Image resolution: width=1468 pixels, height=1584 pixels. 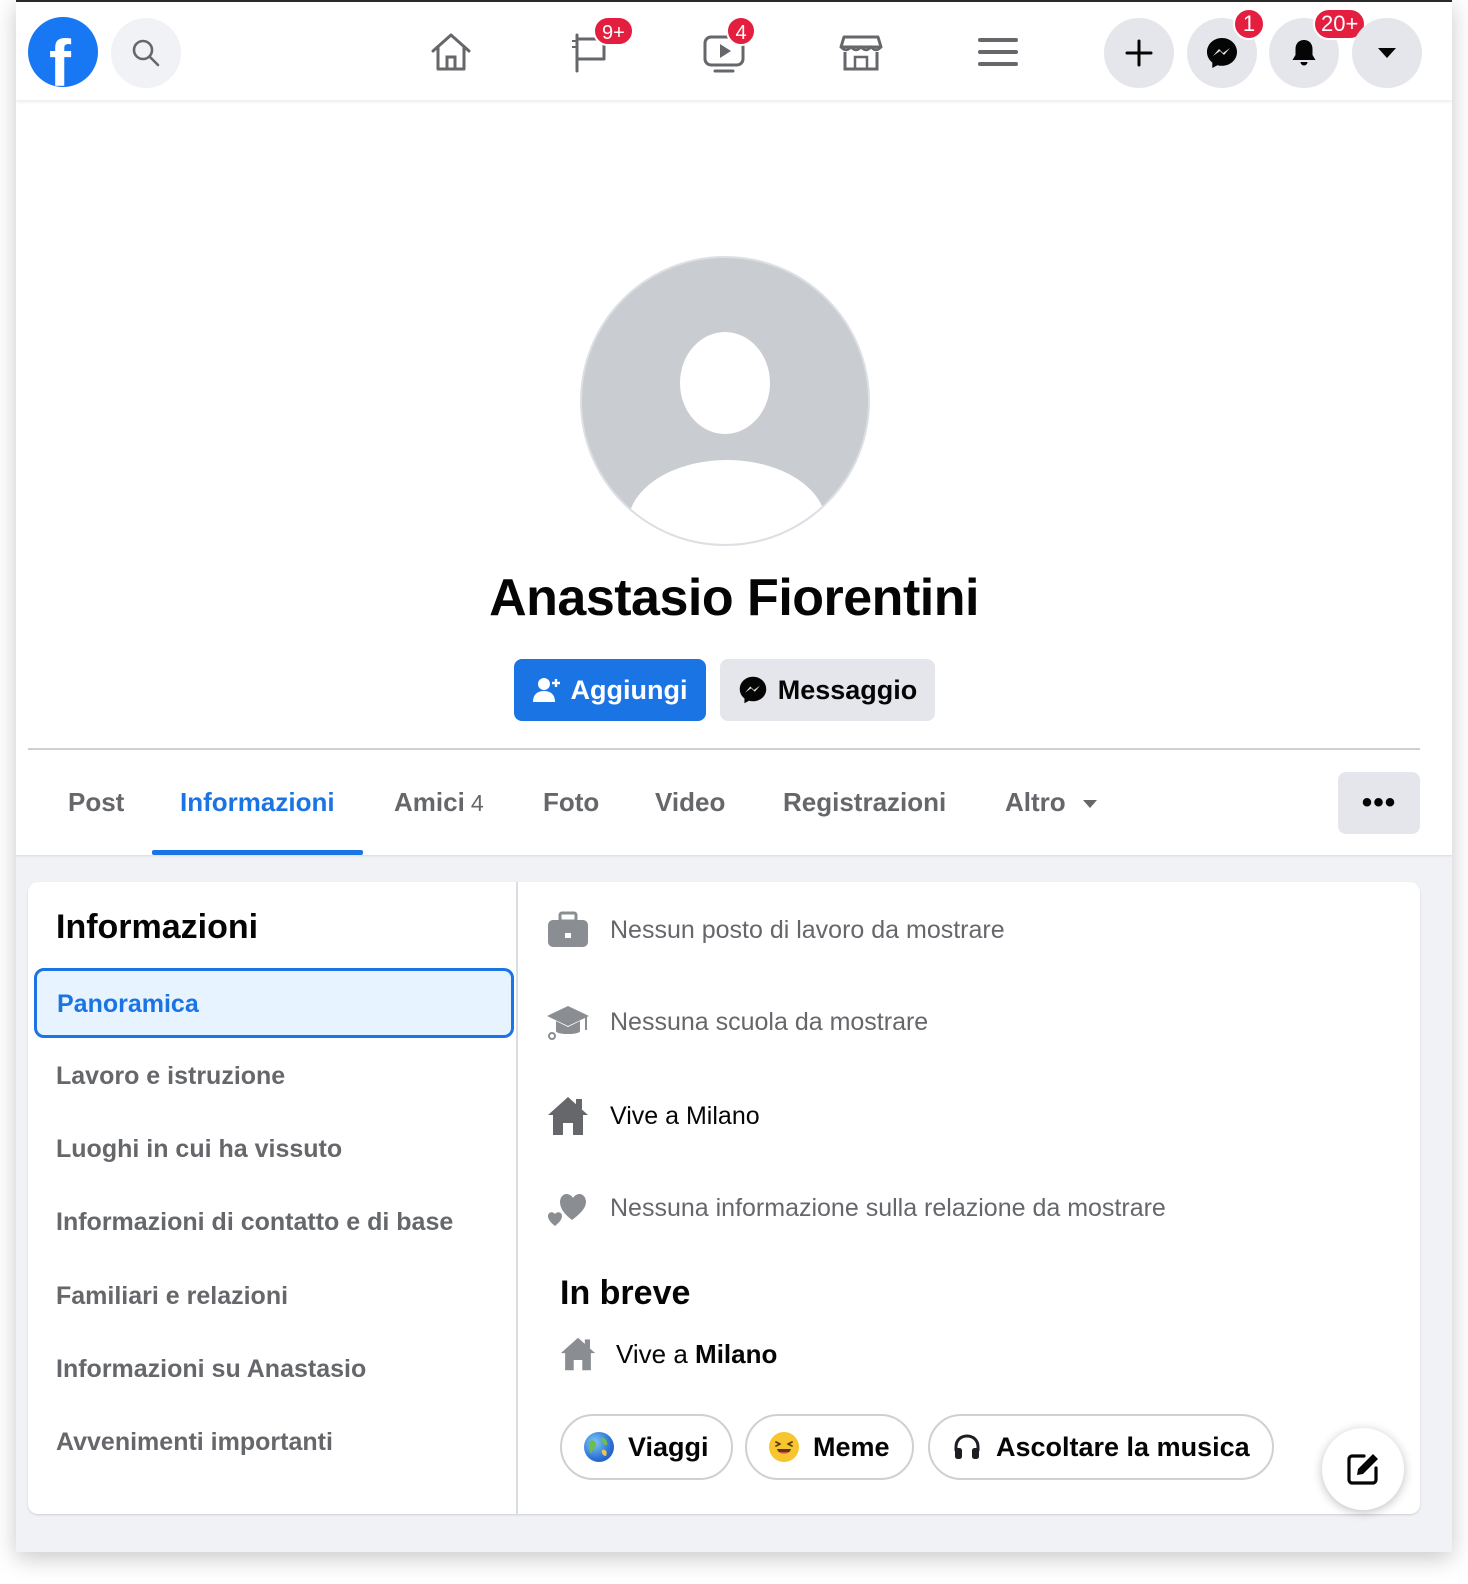 I want to click on about-nav-work-education: Lavoro e istruzione, so click(x=170, y=1076).